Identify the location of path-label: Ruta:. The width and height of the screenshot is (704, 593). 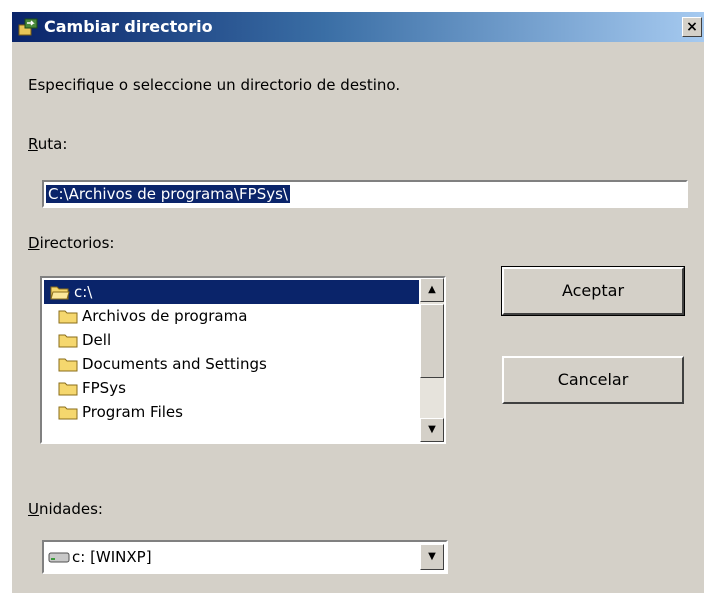
(48, 144).